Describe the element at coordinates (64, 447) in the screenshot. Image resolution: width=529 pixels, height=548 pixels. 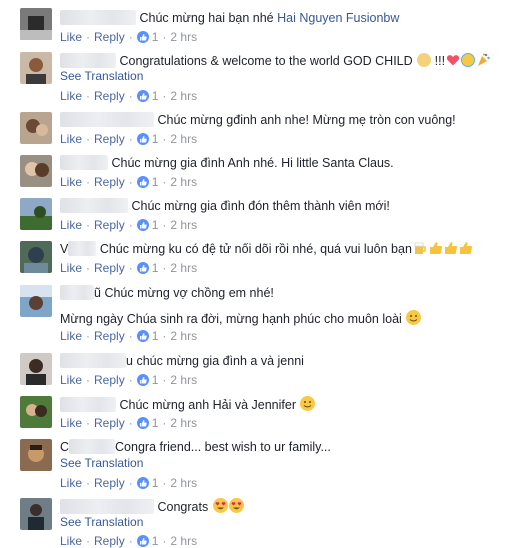
I see `author-name-visible: C` at that location.